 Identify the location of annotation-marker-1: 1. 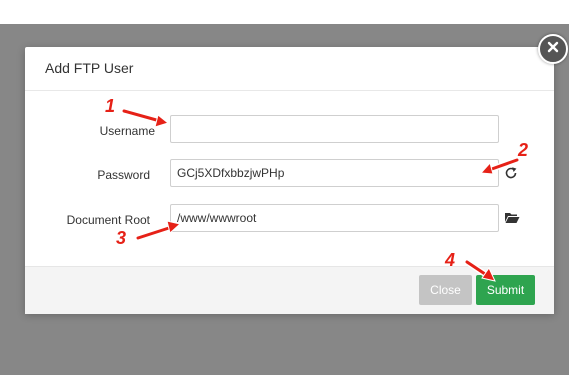
(110, 106).